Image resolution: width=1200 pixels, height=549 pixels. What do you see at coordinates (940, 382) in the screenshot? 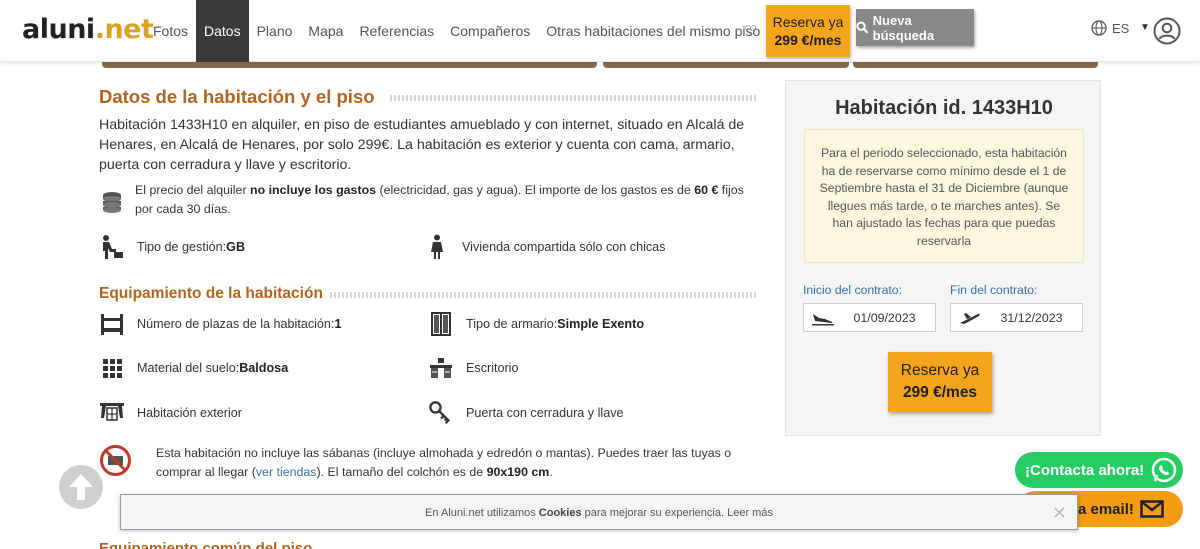
I see `reserve-button-sidebar: Reserva ya 299 €/mes` at bounding box center [940, 382].